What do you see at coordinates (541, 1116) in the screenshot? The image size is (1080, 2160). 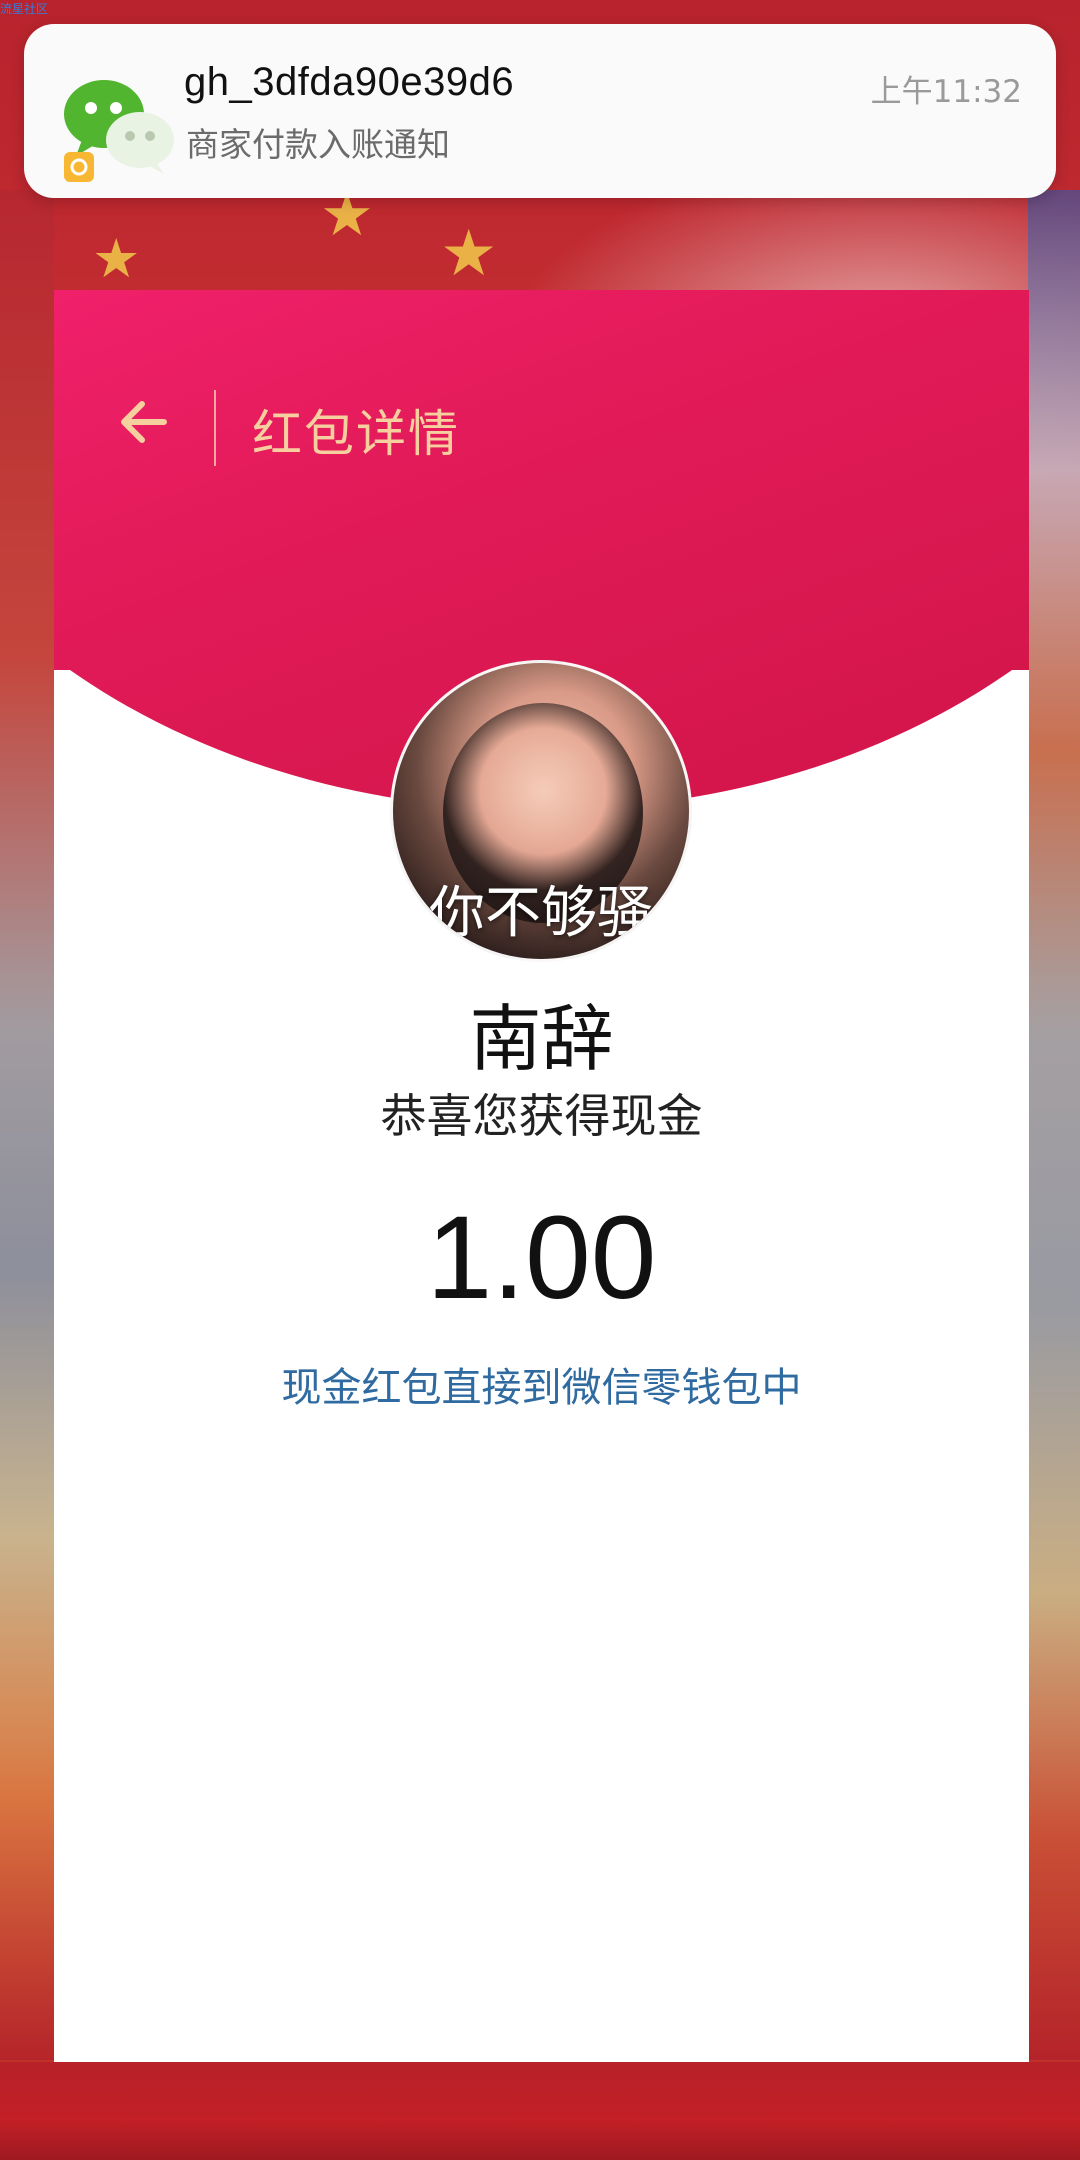 I see `greeting-text: 恭喜您获得现金` at bounding box center [541, 1116].